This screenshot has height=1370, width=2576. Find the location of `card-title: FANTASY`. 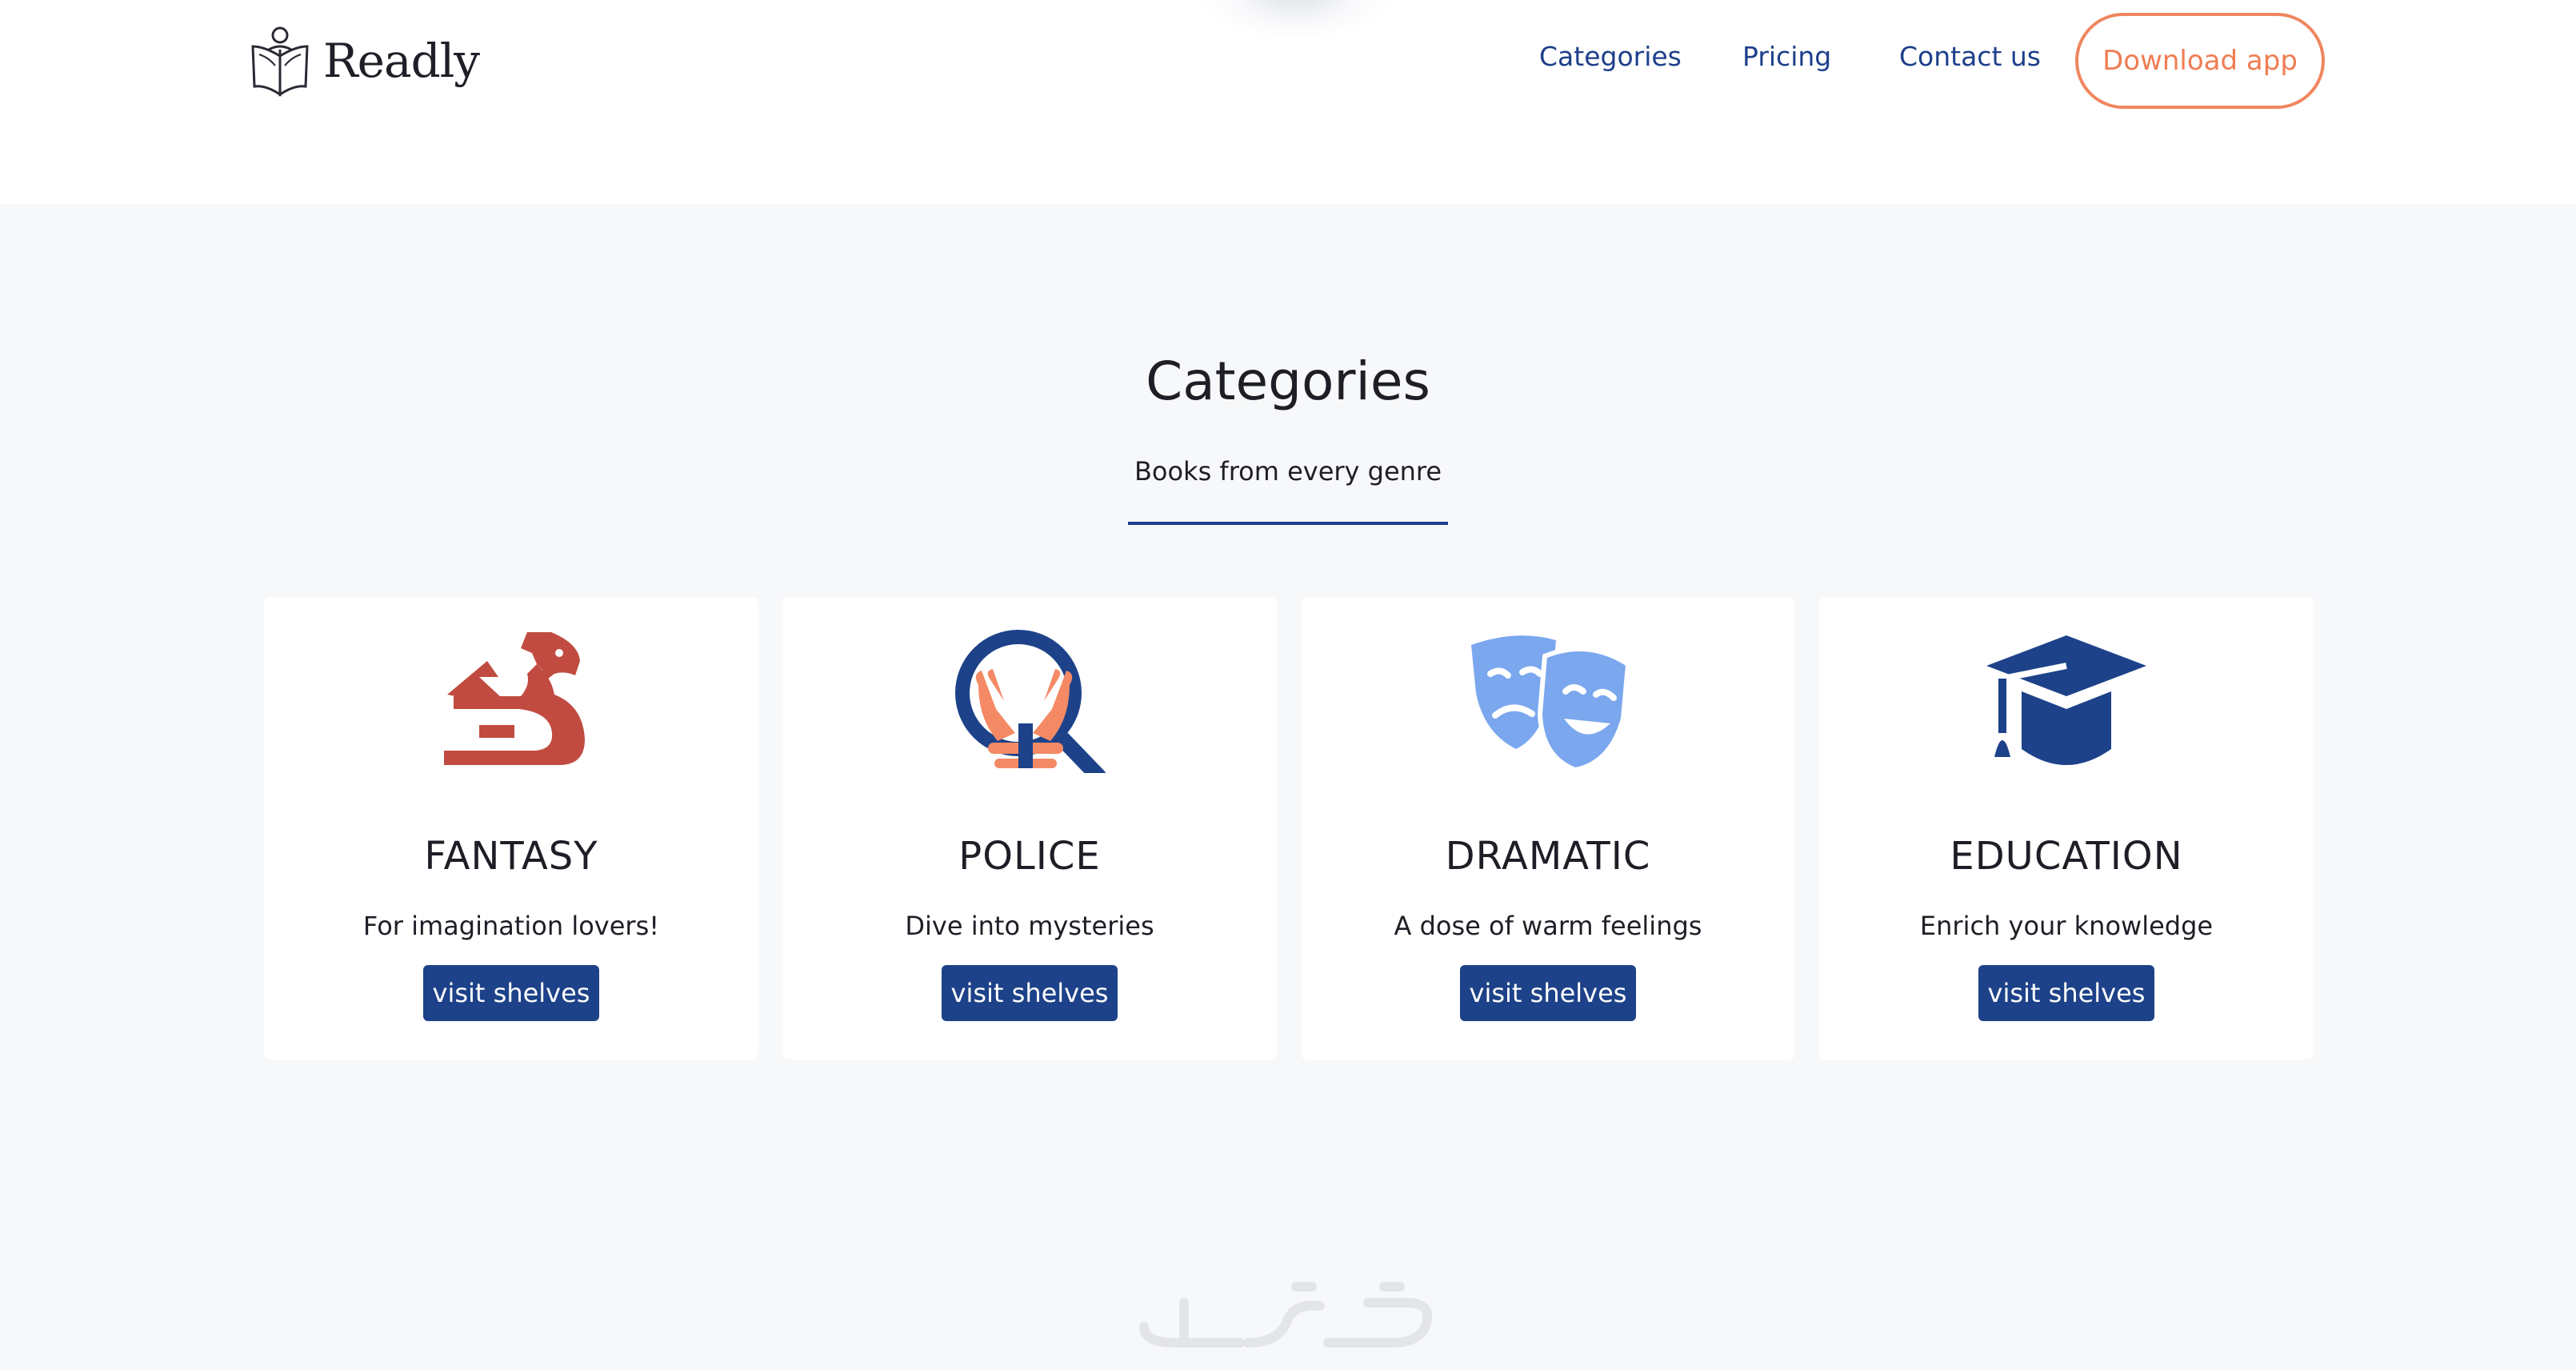

card-title: FANTASY is located at coordinates (511, 856).